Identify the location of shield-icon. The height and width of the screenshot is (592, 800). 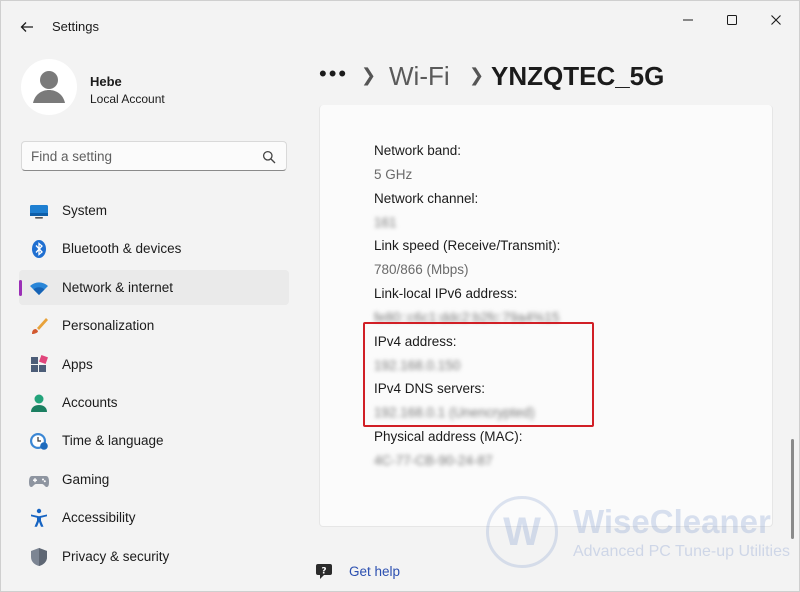
(39, 557).